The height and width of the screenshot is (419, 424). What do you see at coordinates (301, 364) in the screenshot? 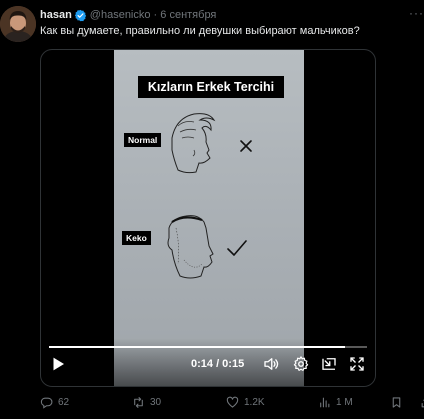
I see `settings-gear-icon` at bounding box center [301, 364].